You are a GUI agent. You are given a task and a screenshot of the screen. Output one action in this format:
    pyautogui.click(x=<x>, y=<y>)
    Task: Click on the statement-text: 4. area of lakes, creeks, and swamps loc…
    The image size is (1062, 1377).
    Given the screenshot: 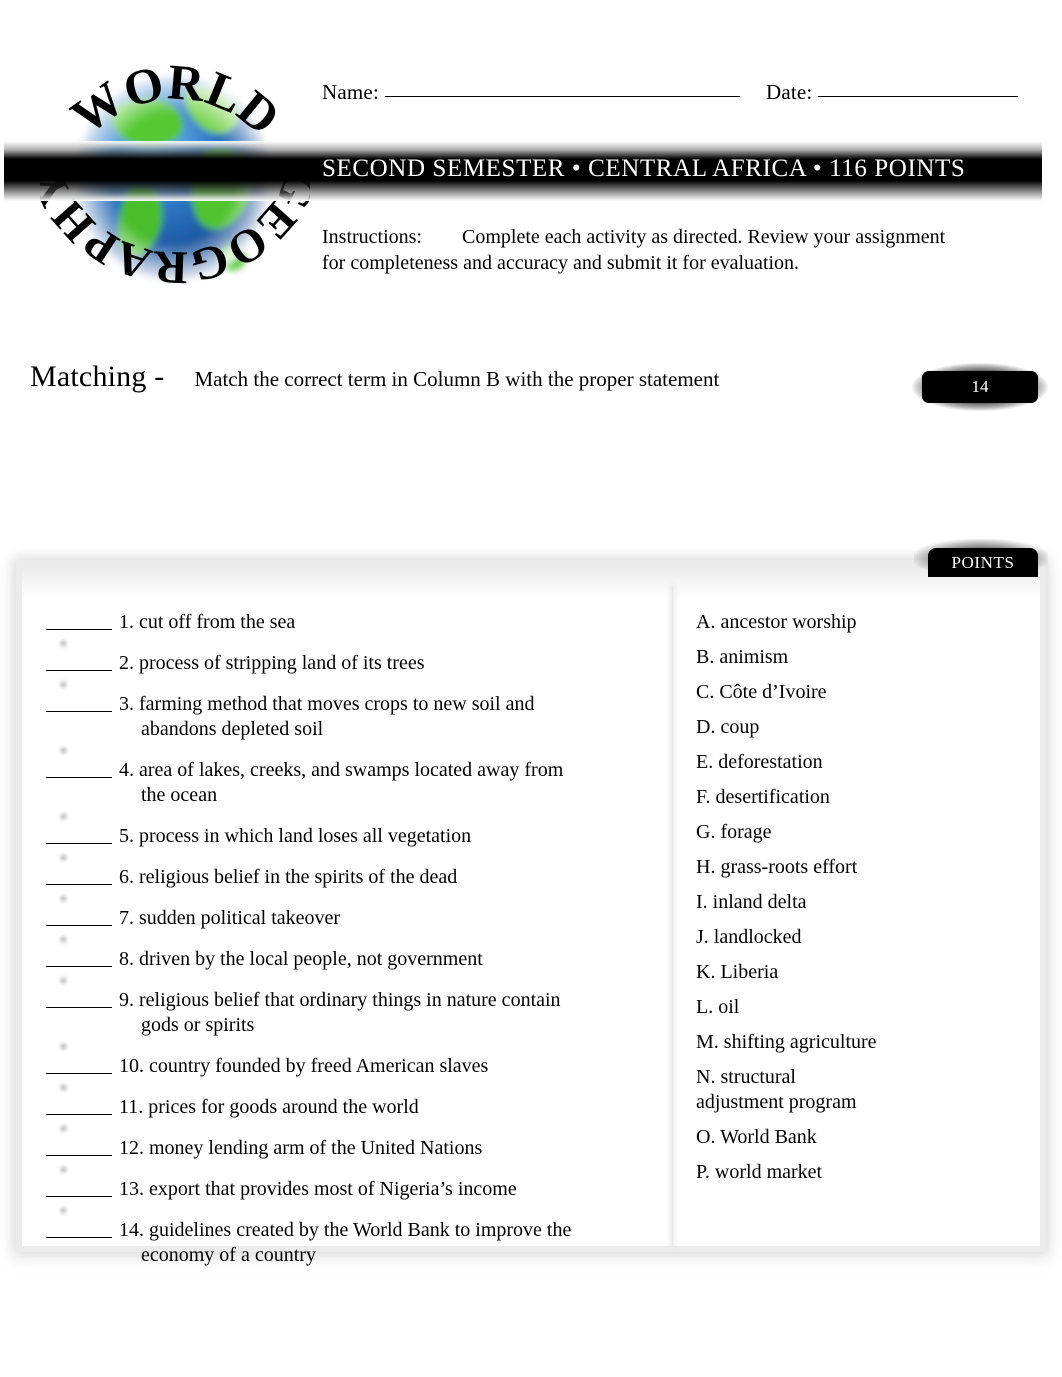 What is the action you would take?
    pyautogui.click(x=385, y=783)
    